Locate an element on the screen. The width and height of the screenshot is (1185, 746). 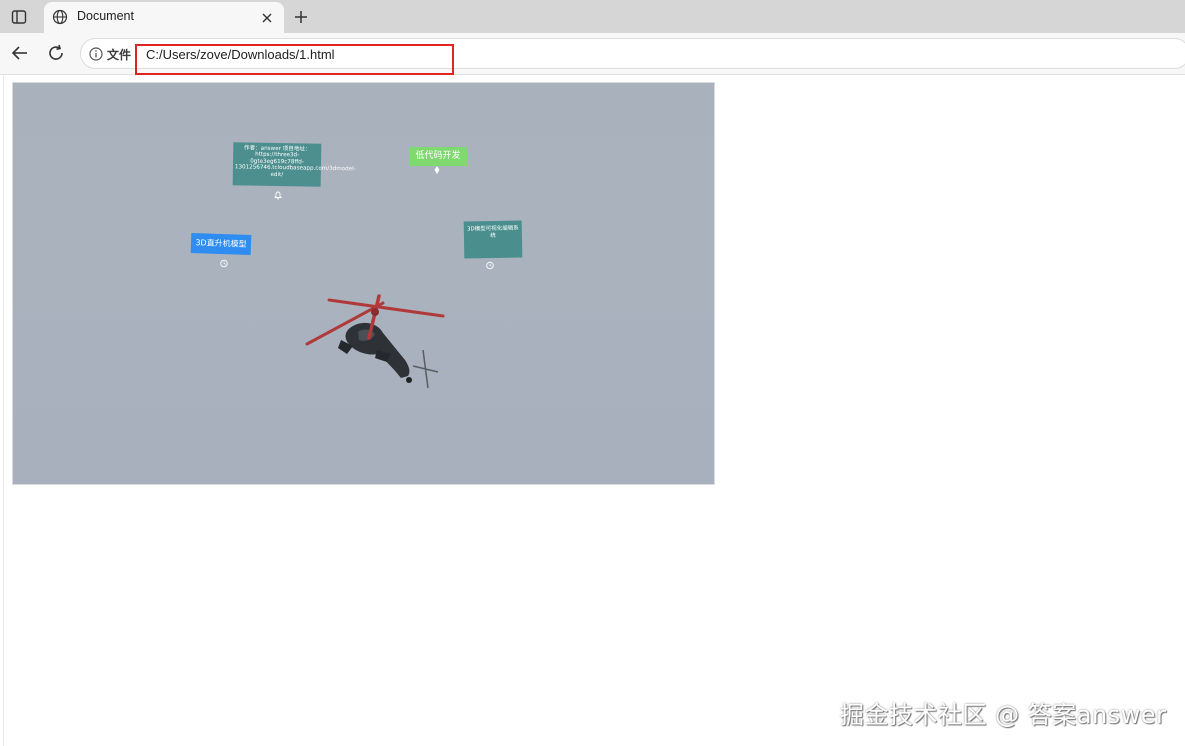
helicopter-model is located at coordinates (368, 343).